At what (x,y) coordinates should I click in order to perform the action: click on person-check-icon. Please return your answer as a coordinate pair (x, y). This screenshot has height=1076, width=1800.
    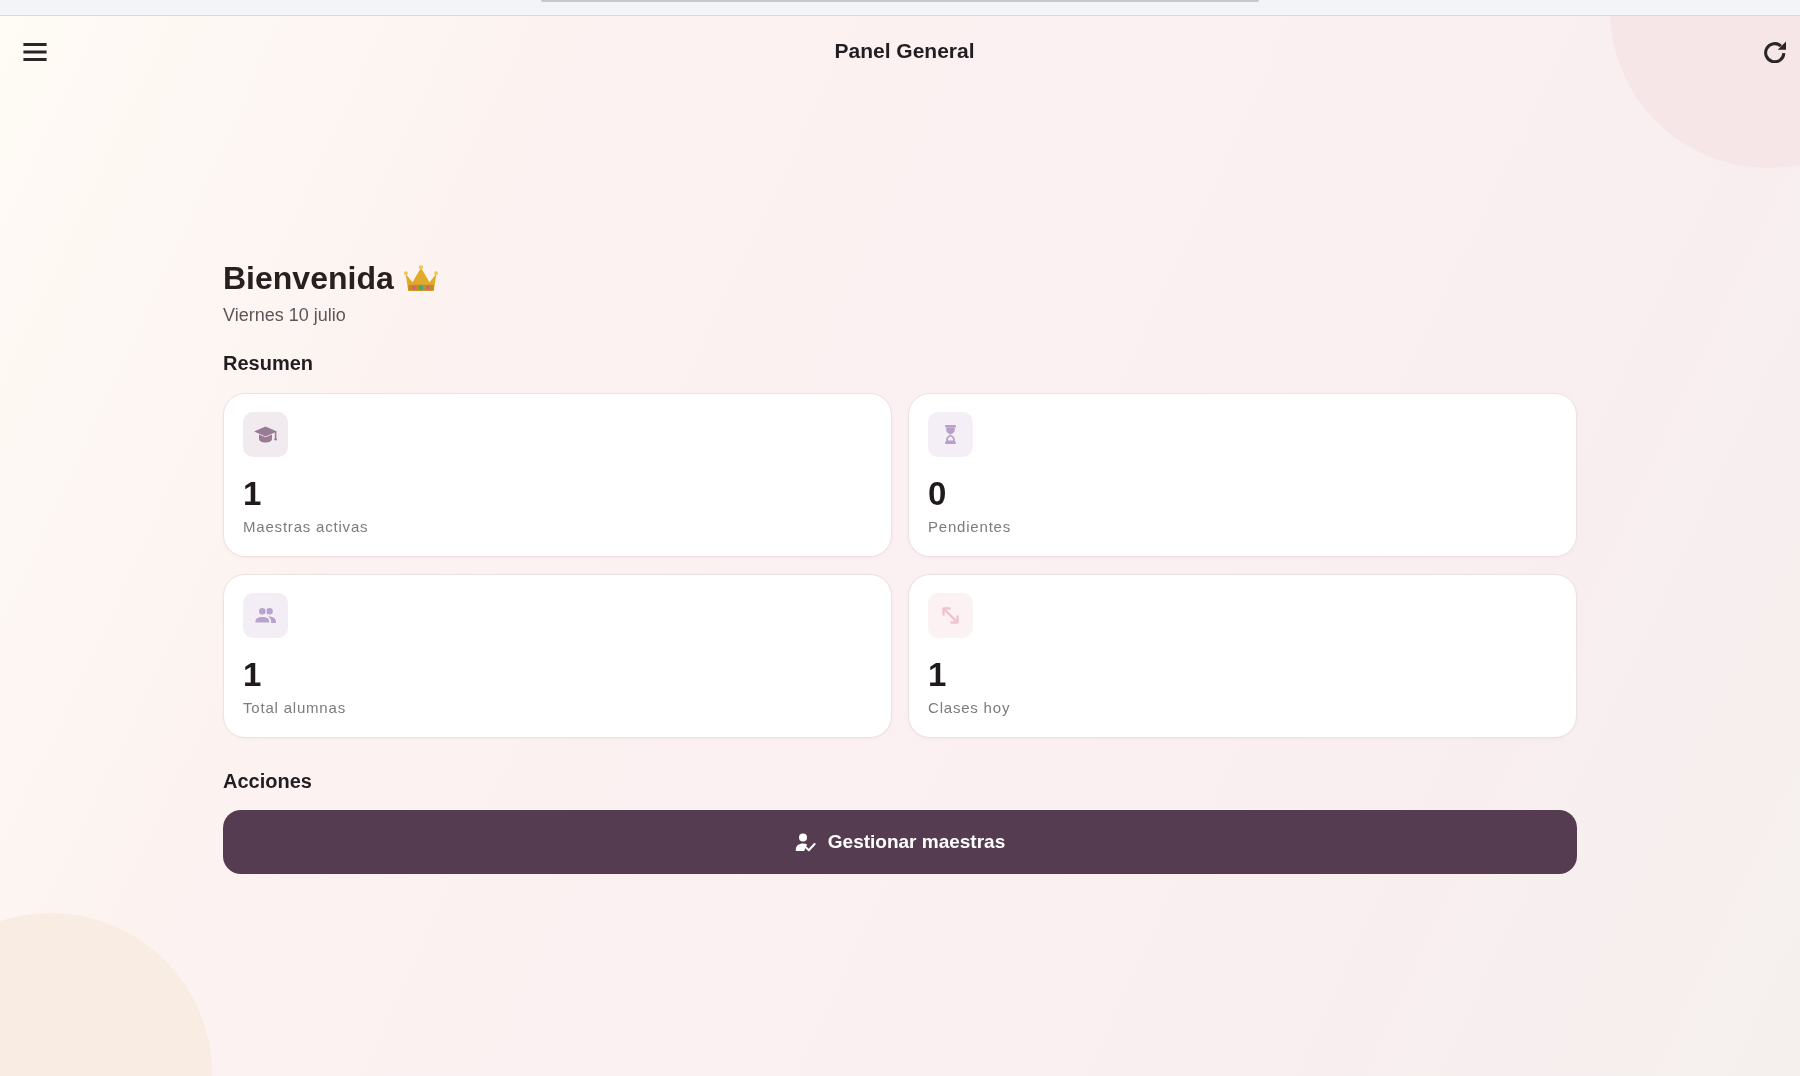
    Looking at the image, I should click on (805, 842).